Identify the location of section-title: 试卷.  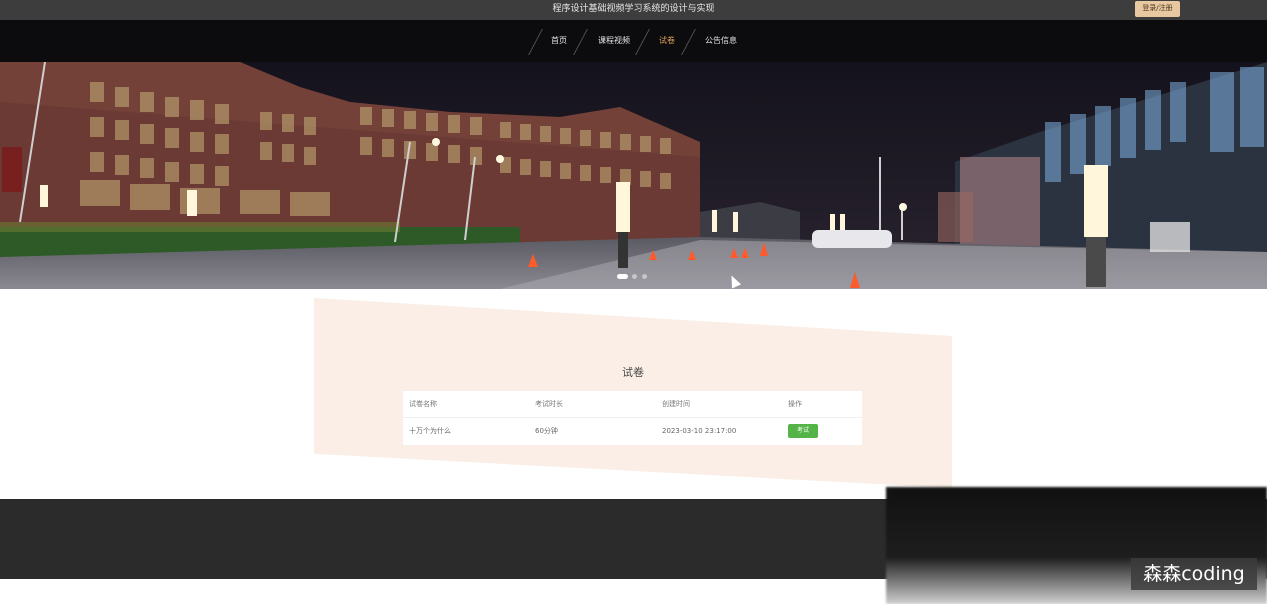
(633, 372).